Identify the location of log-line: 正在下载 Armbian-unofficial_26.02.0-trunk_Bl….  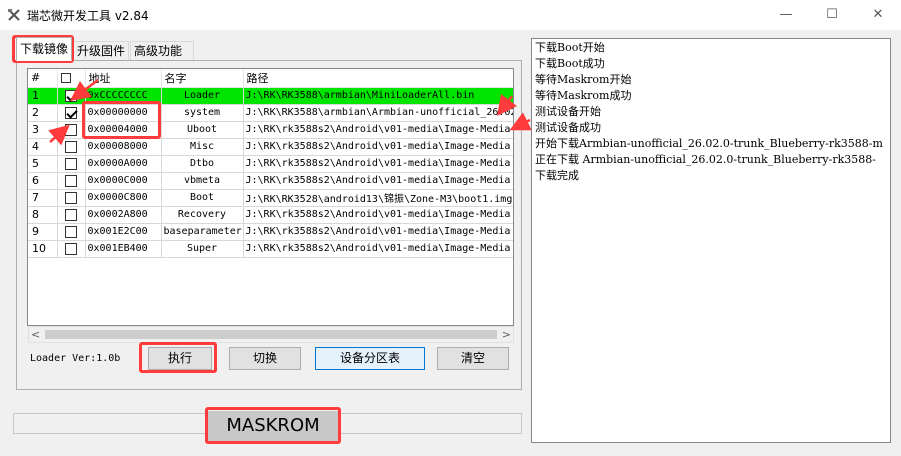
(705, 159).